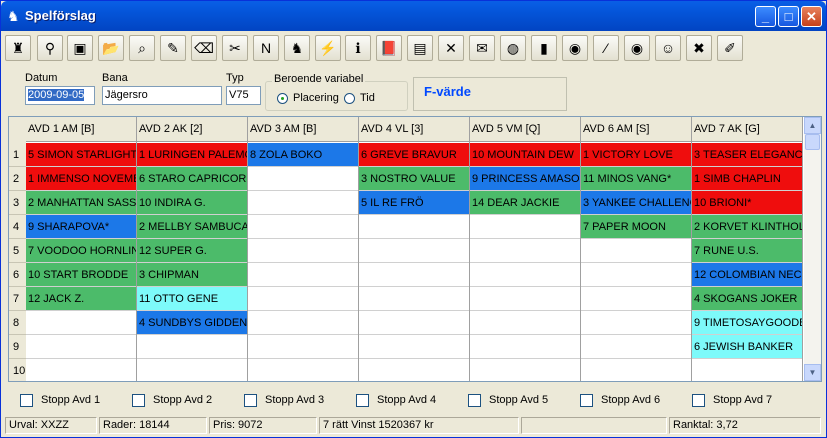 Image resolution: width=827 pixels, height=438 pixels. Describe the element at coordinates (192, 299) in the screenshot. I see `horse-cell: 11 OTTO GENE` at that location.